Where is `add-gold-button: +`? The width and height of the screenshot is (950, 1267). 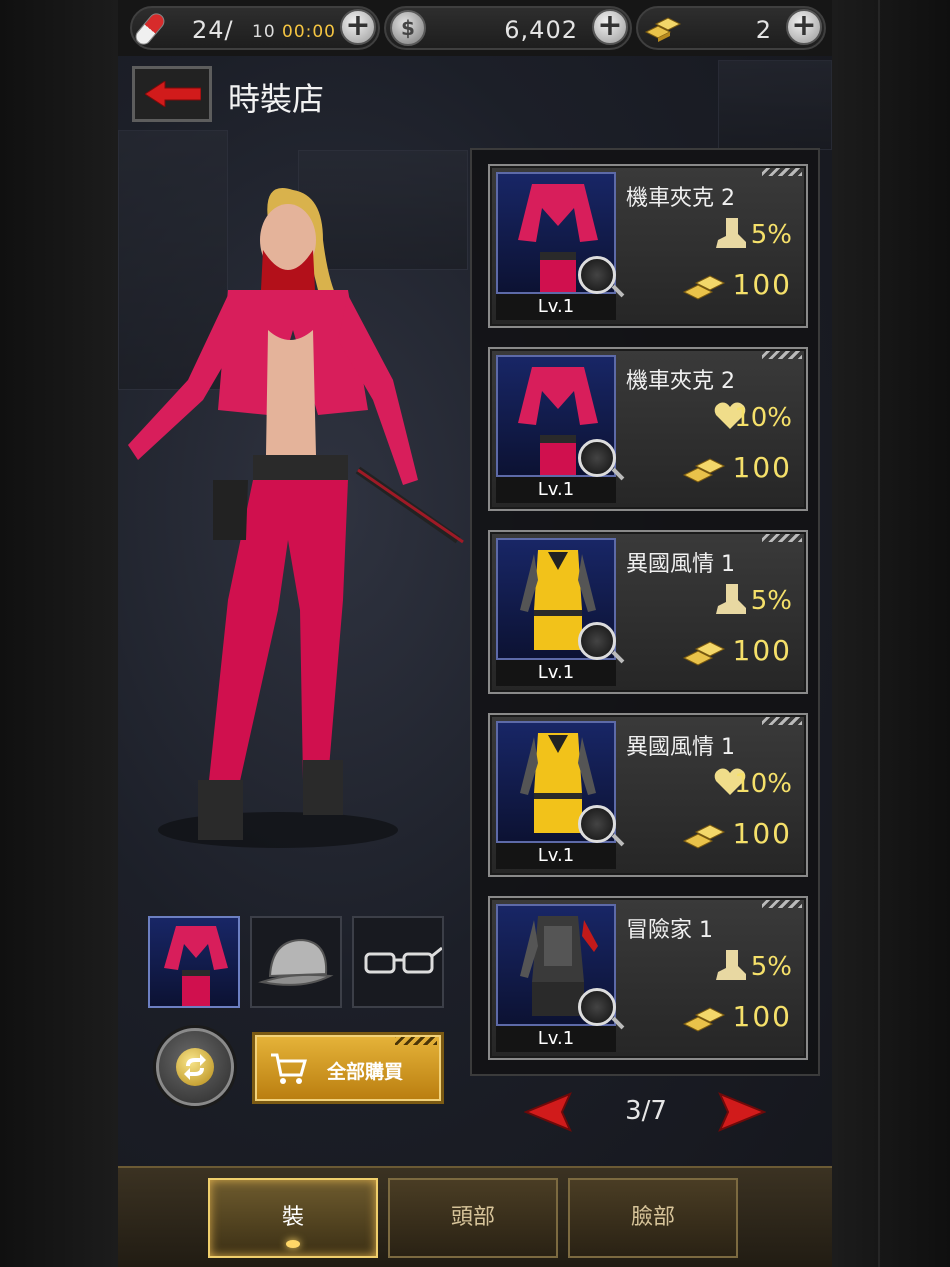 add-gold-button: + is located at coordinates (804, 27).